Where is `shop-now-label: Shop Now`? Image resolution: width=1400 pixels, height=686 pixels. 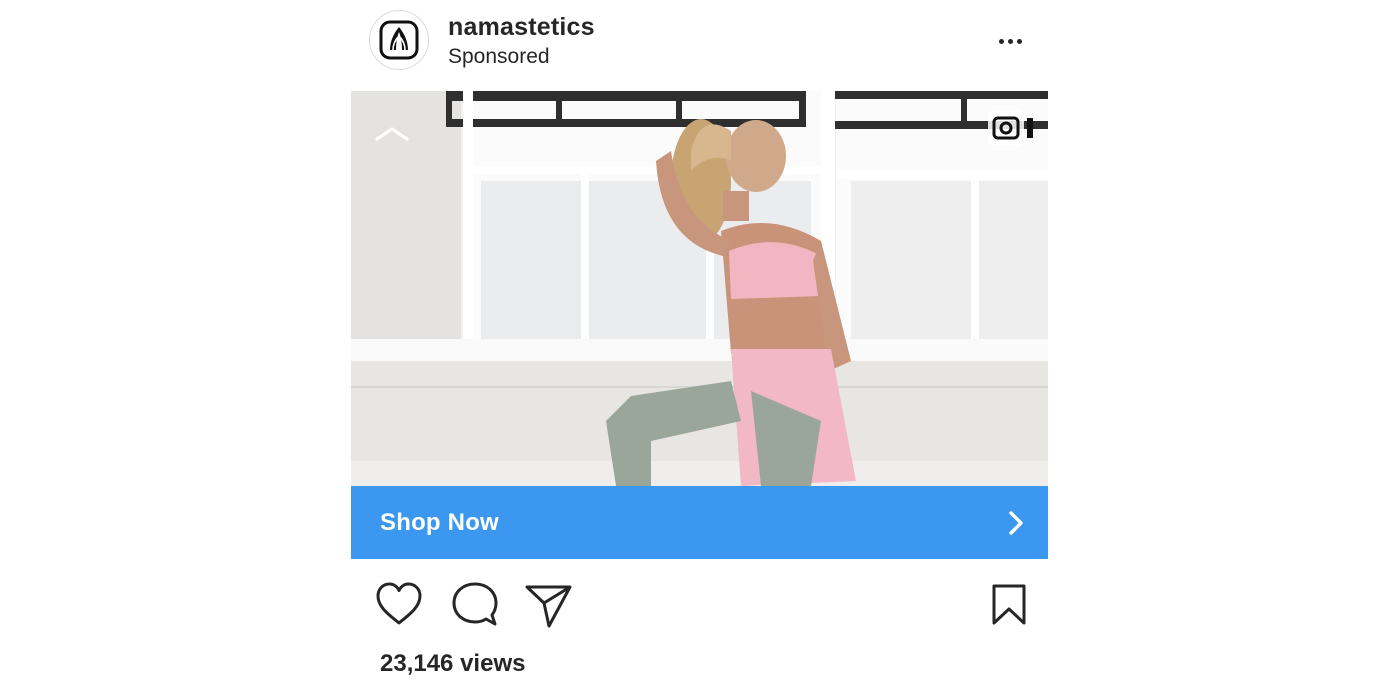 shop-now-label: Shop Now is located at coordinates (439, 522).